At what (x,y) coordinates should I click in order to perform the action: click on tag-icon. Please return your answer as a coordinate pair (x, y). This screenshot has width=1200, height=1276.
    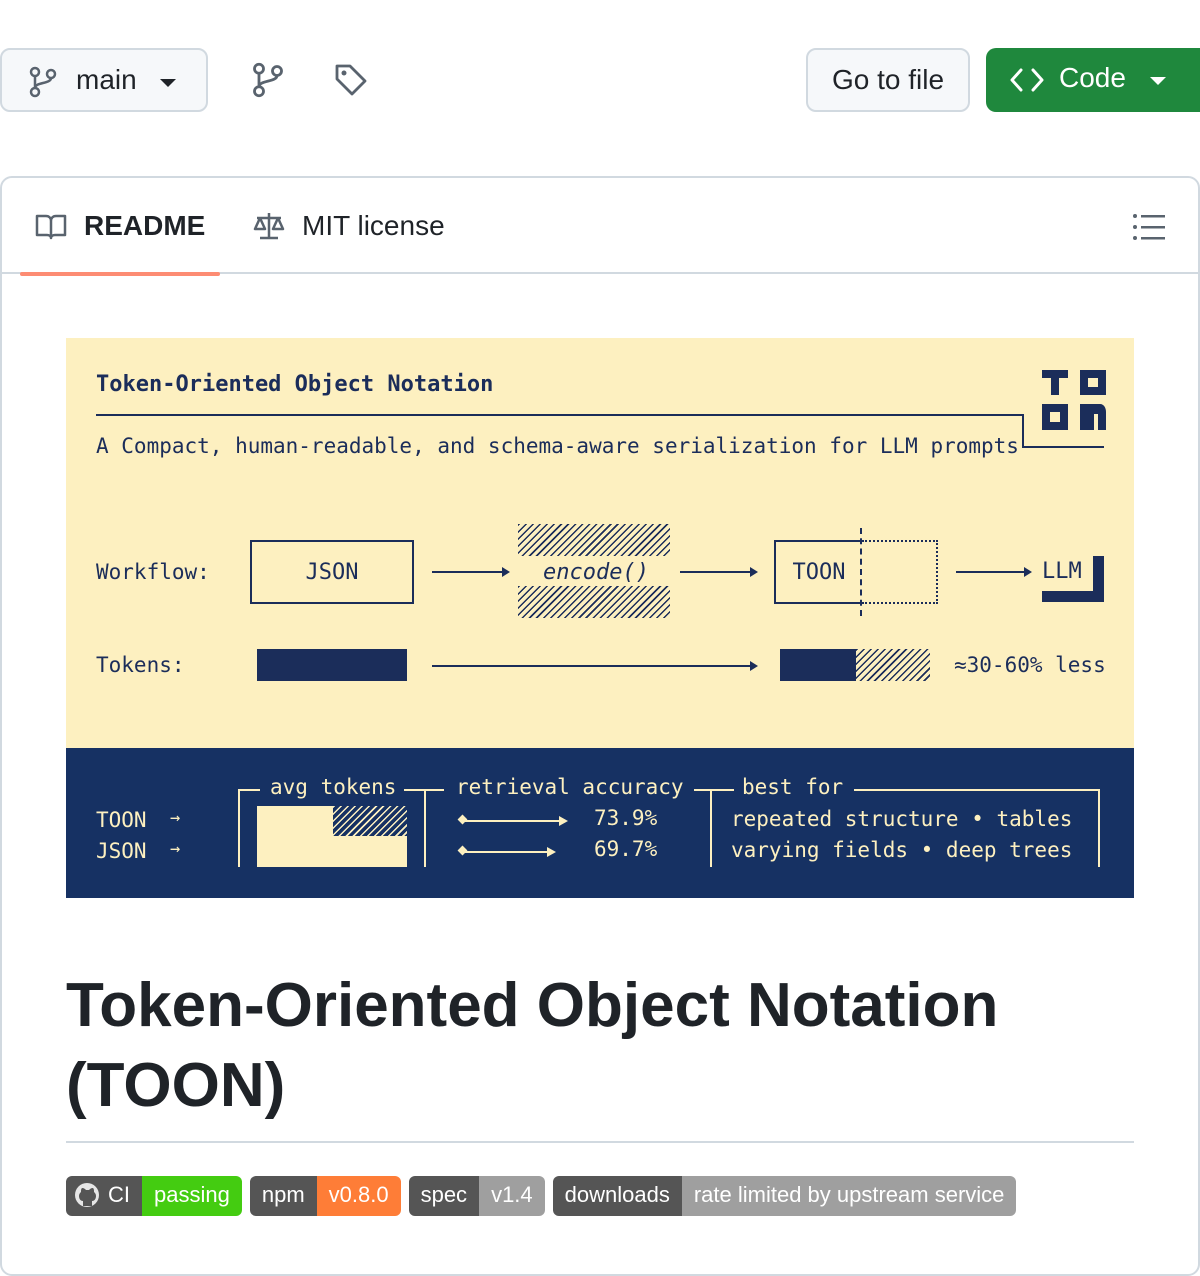
    Looking at the image, I should click on (351, 80).